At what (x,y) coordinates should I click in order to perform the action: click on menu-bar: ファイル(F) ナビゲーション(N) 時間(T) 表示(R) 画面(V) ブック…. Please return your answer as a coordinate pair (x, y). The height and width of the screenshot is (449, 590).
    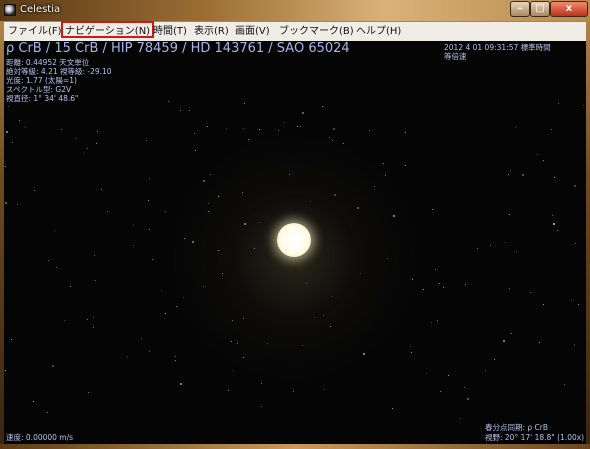
    Looking at the image, I should click on (295, 31).